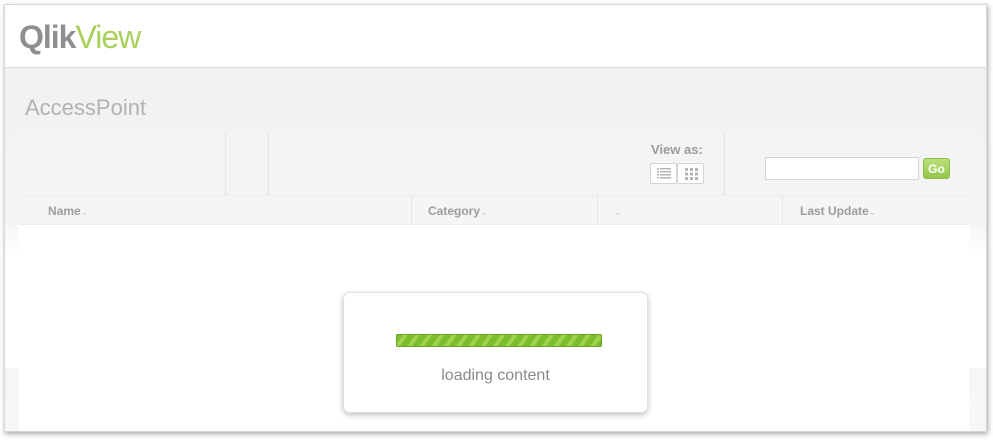 Image resolution: width=993 pixels, height=440 pixels. I want to click on list-view-button, so click(663, 173).